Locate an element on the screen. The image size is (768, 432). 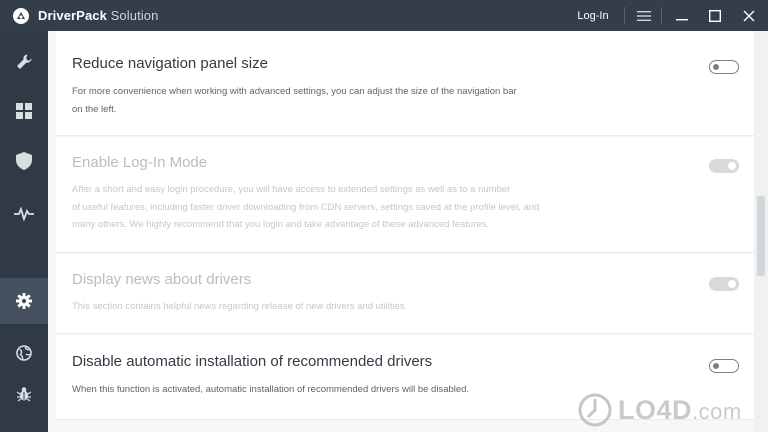
sidebar-item-bug-report is located at coordinates (24, 394).